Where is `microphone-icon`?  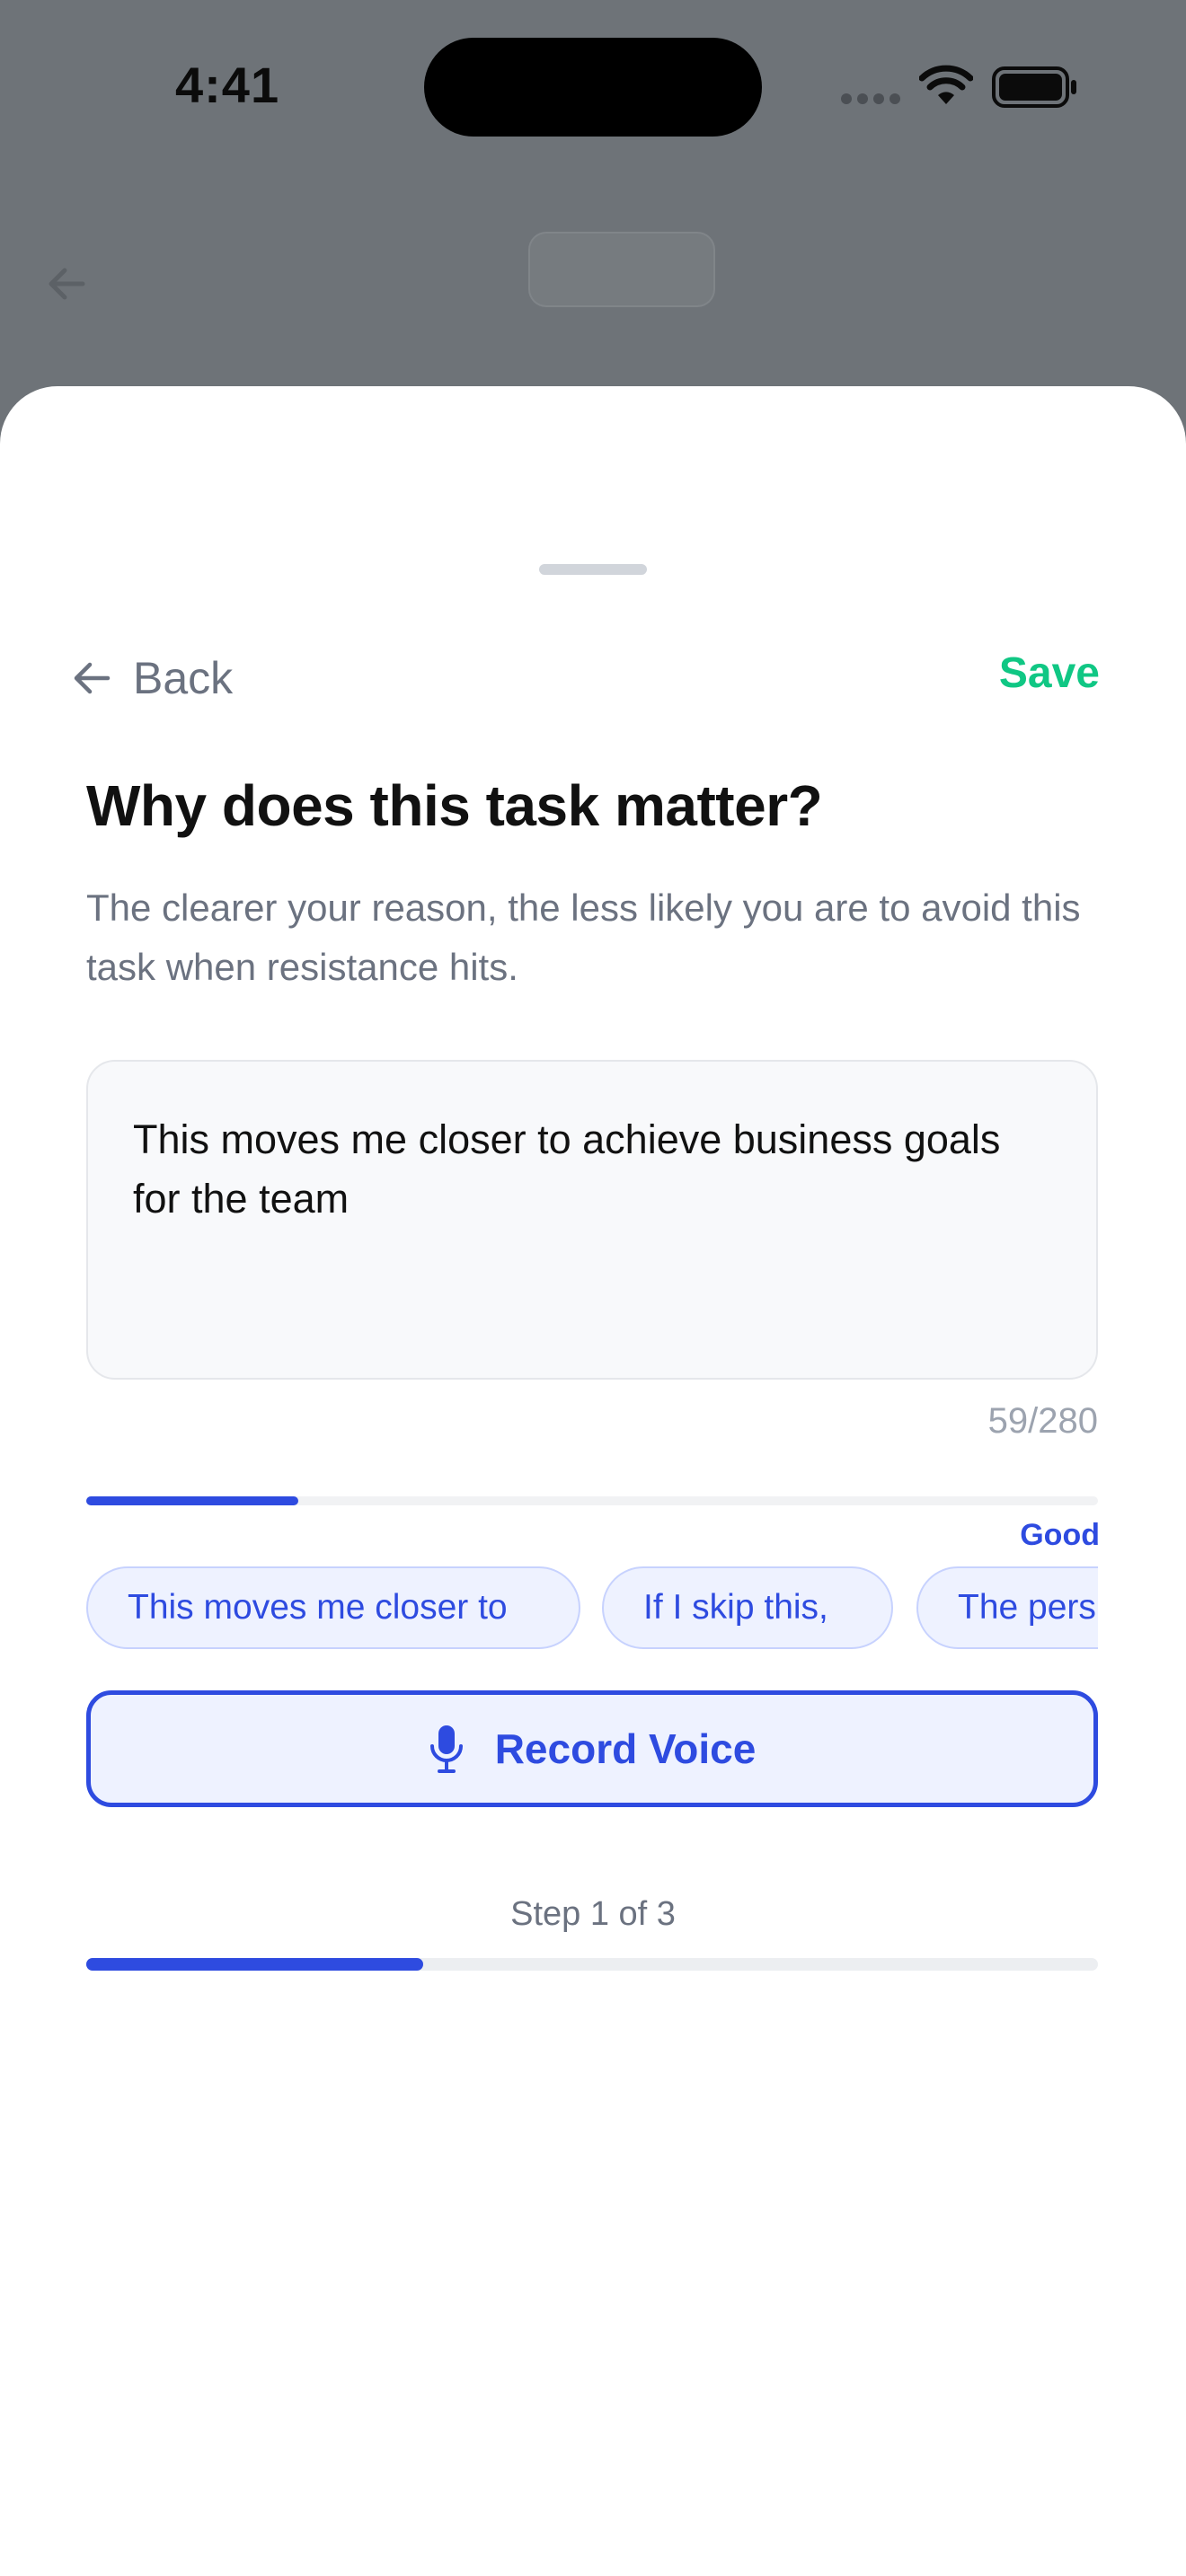 microphone-icon is located at coordinates (447, 1749).